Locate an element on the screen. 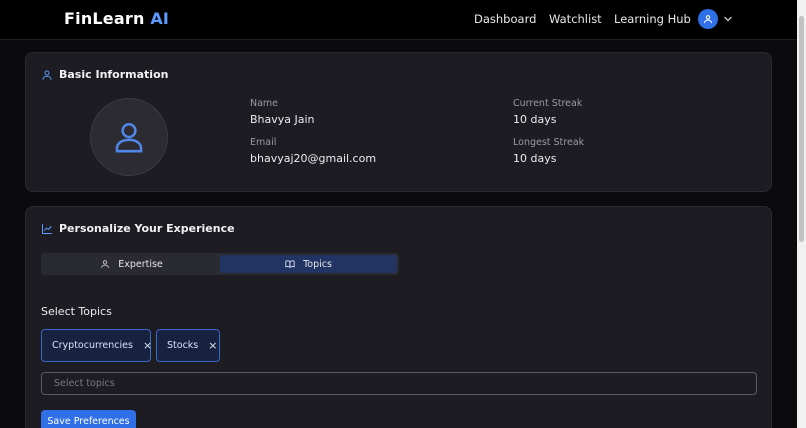  personalize-heading: Personalize Your Experience is located at coordinates (138, 228).